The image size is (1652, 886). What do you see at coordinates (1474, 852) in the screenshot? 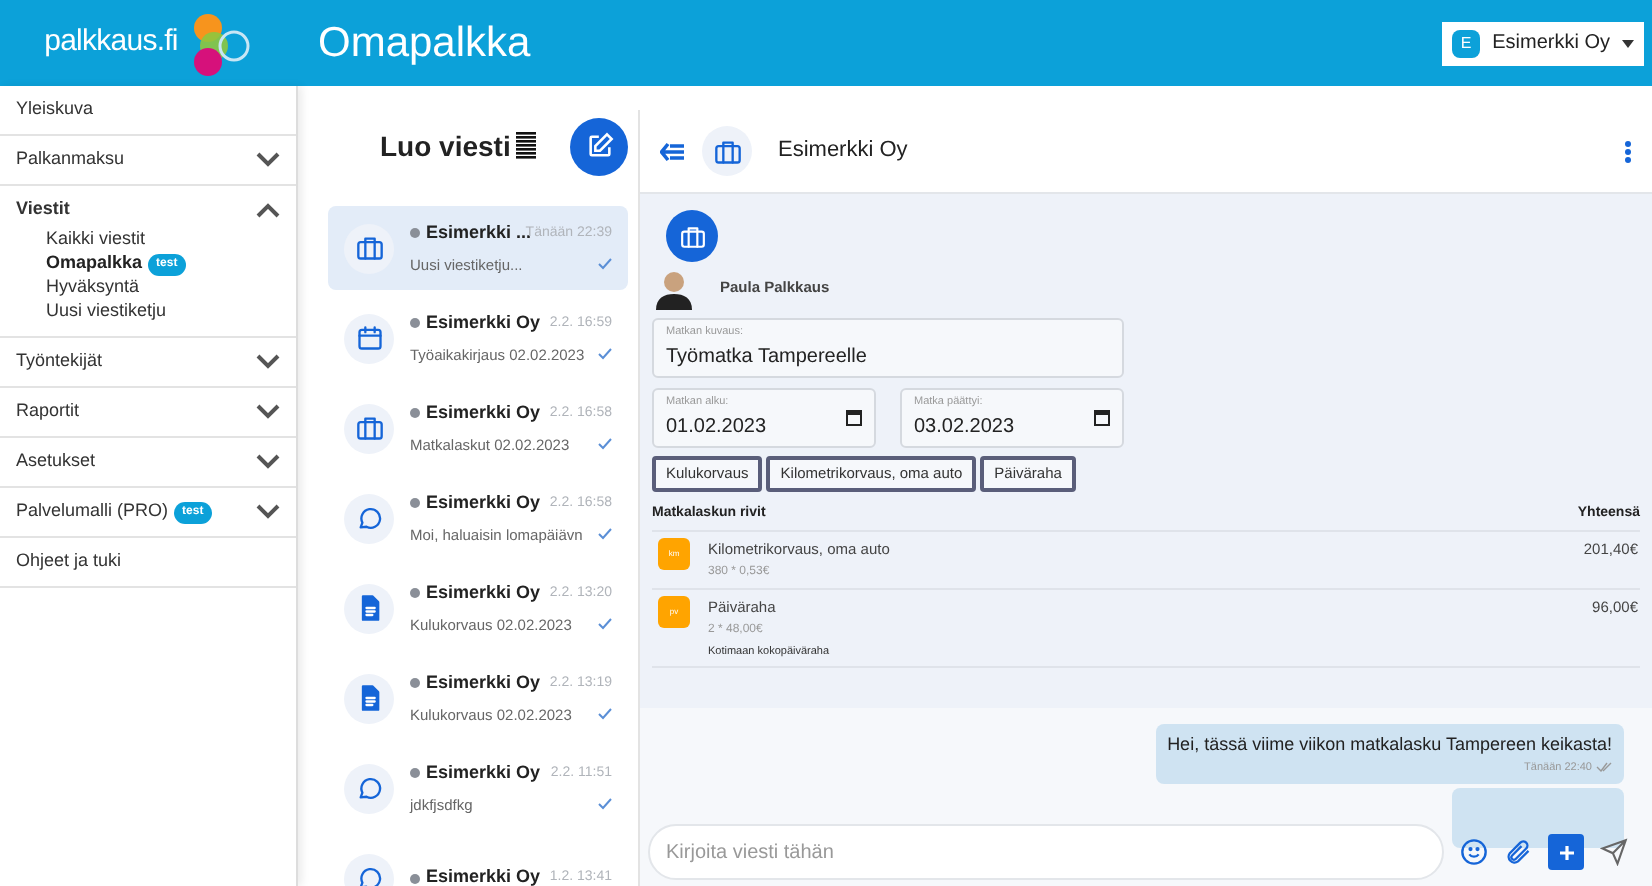
I see `smiley-icon` at bounding box center [1474, 852].